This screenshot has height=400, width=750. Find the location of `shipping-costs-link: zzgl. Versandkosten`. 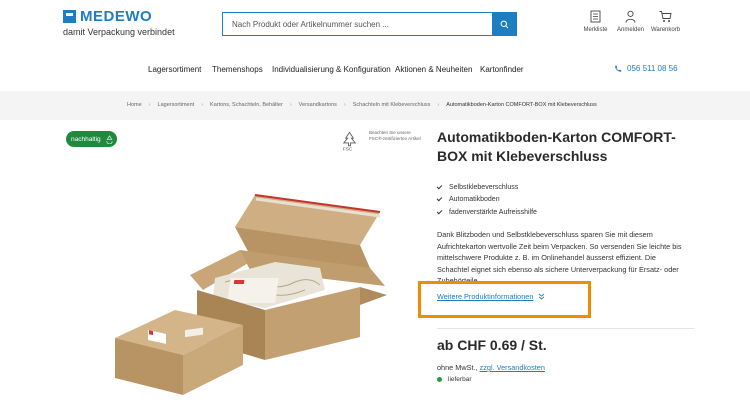

shipping-costs-link: zzgl. Versandkosten is located at coordinates (512, 367).